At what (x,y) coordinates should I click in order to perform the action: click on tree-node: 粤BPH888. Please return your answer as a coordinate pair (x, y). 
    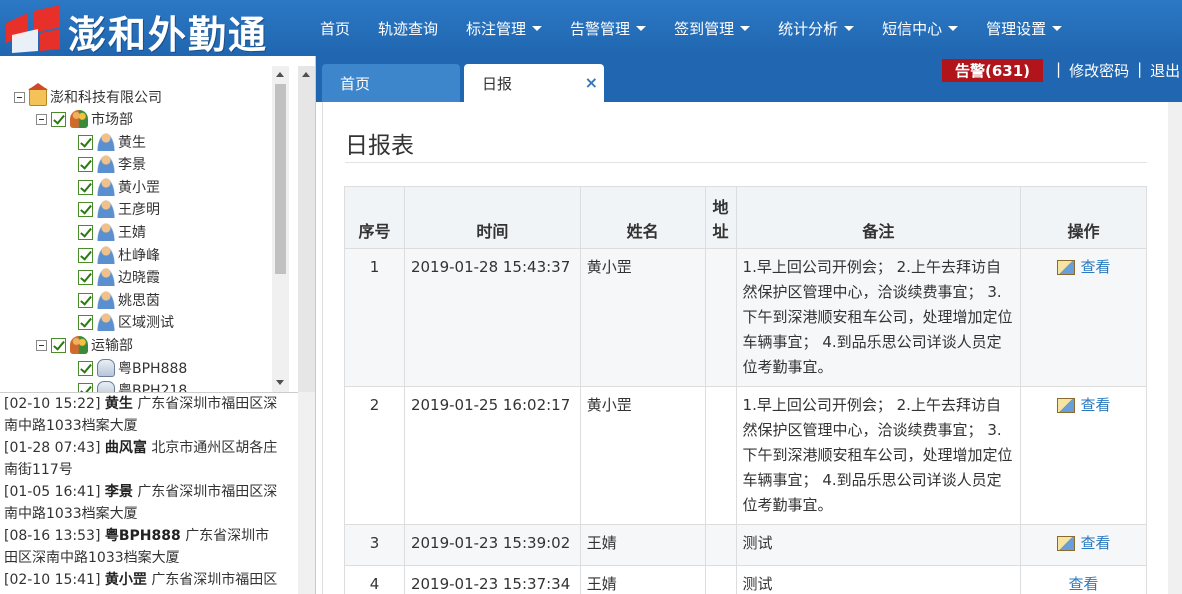
    Looking at the image, I should click on (132, 368).